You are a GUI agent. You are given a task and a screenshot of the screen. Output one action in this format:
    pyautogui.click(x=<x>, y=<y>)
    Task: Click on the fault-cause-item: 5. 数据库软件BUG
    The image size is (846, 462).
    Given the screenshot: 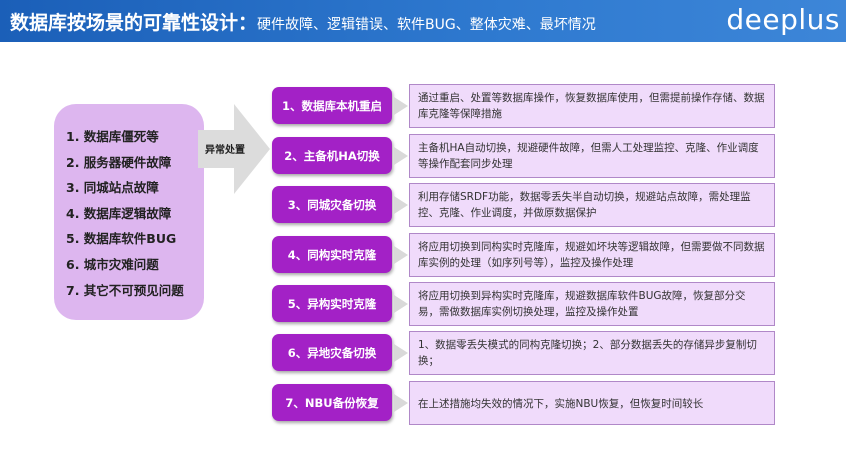 What is the action you would take?
    pyautogui.click(x=121, y=239)
    